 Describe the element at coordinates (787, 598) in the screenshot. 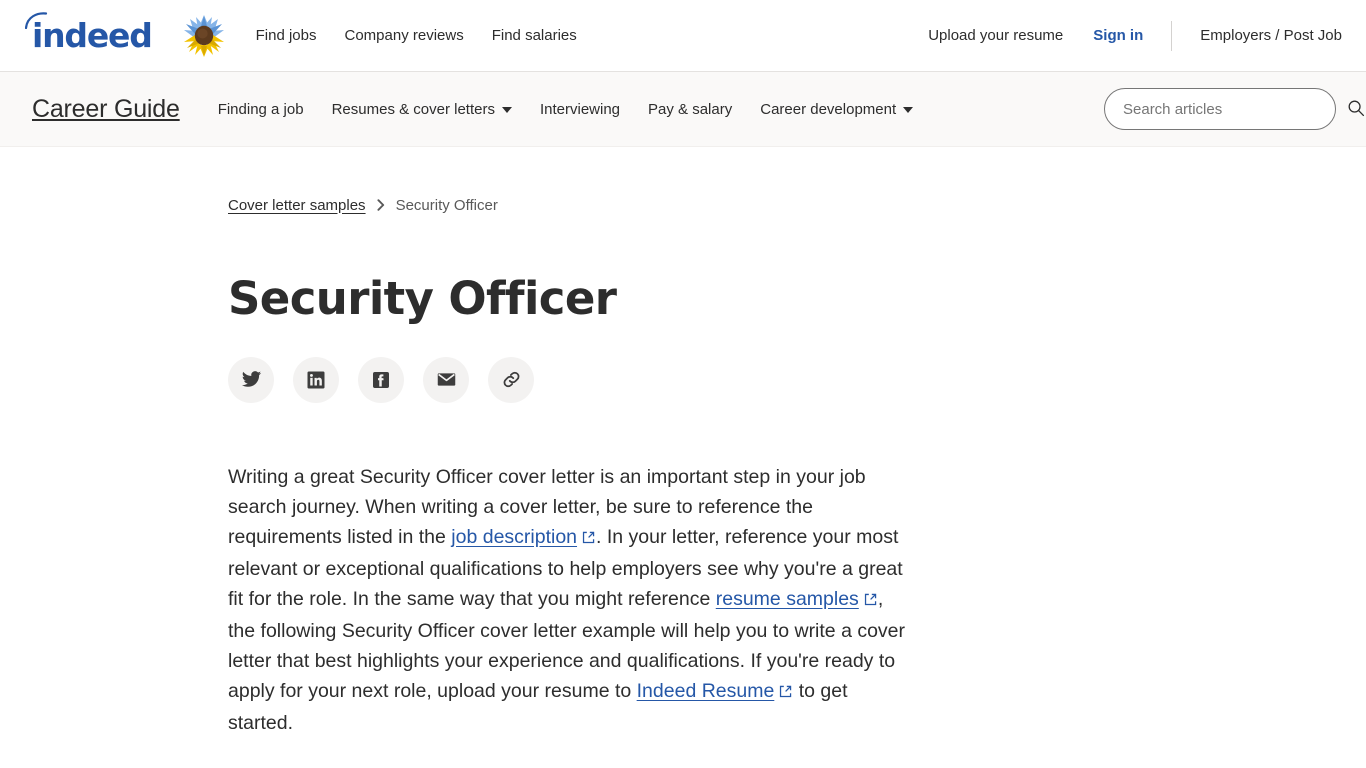

I see `resume-samples-link-label: resume samples` at that location.